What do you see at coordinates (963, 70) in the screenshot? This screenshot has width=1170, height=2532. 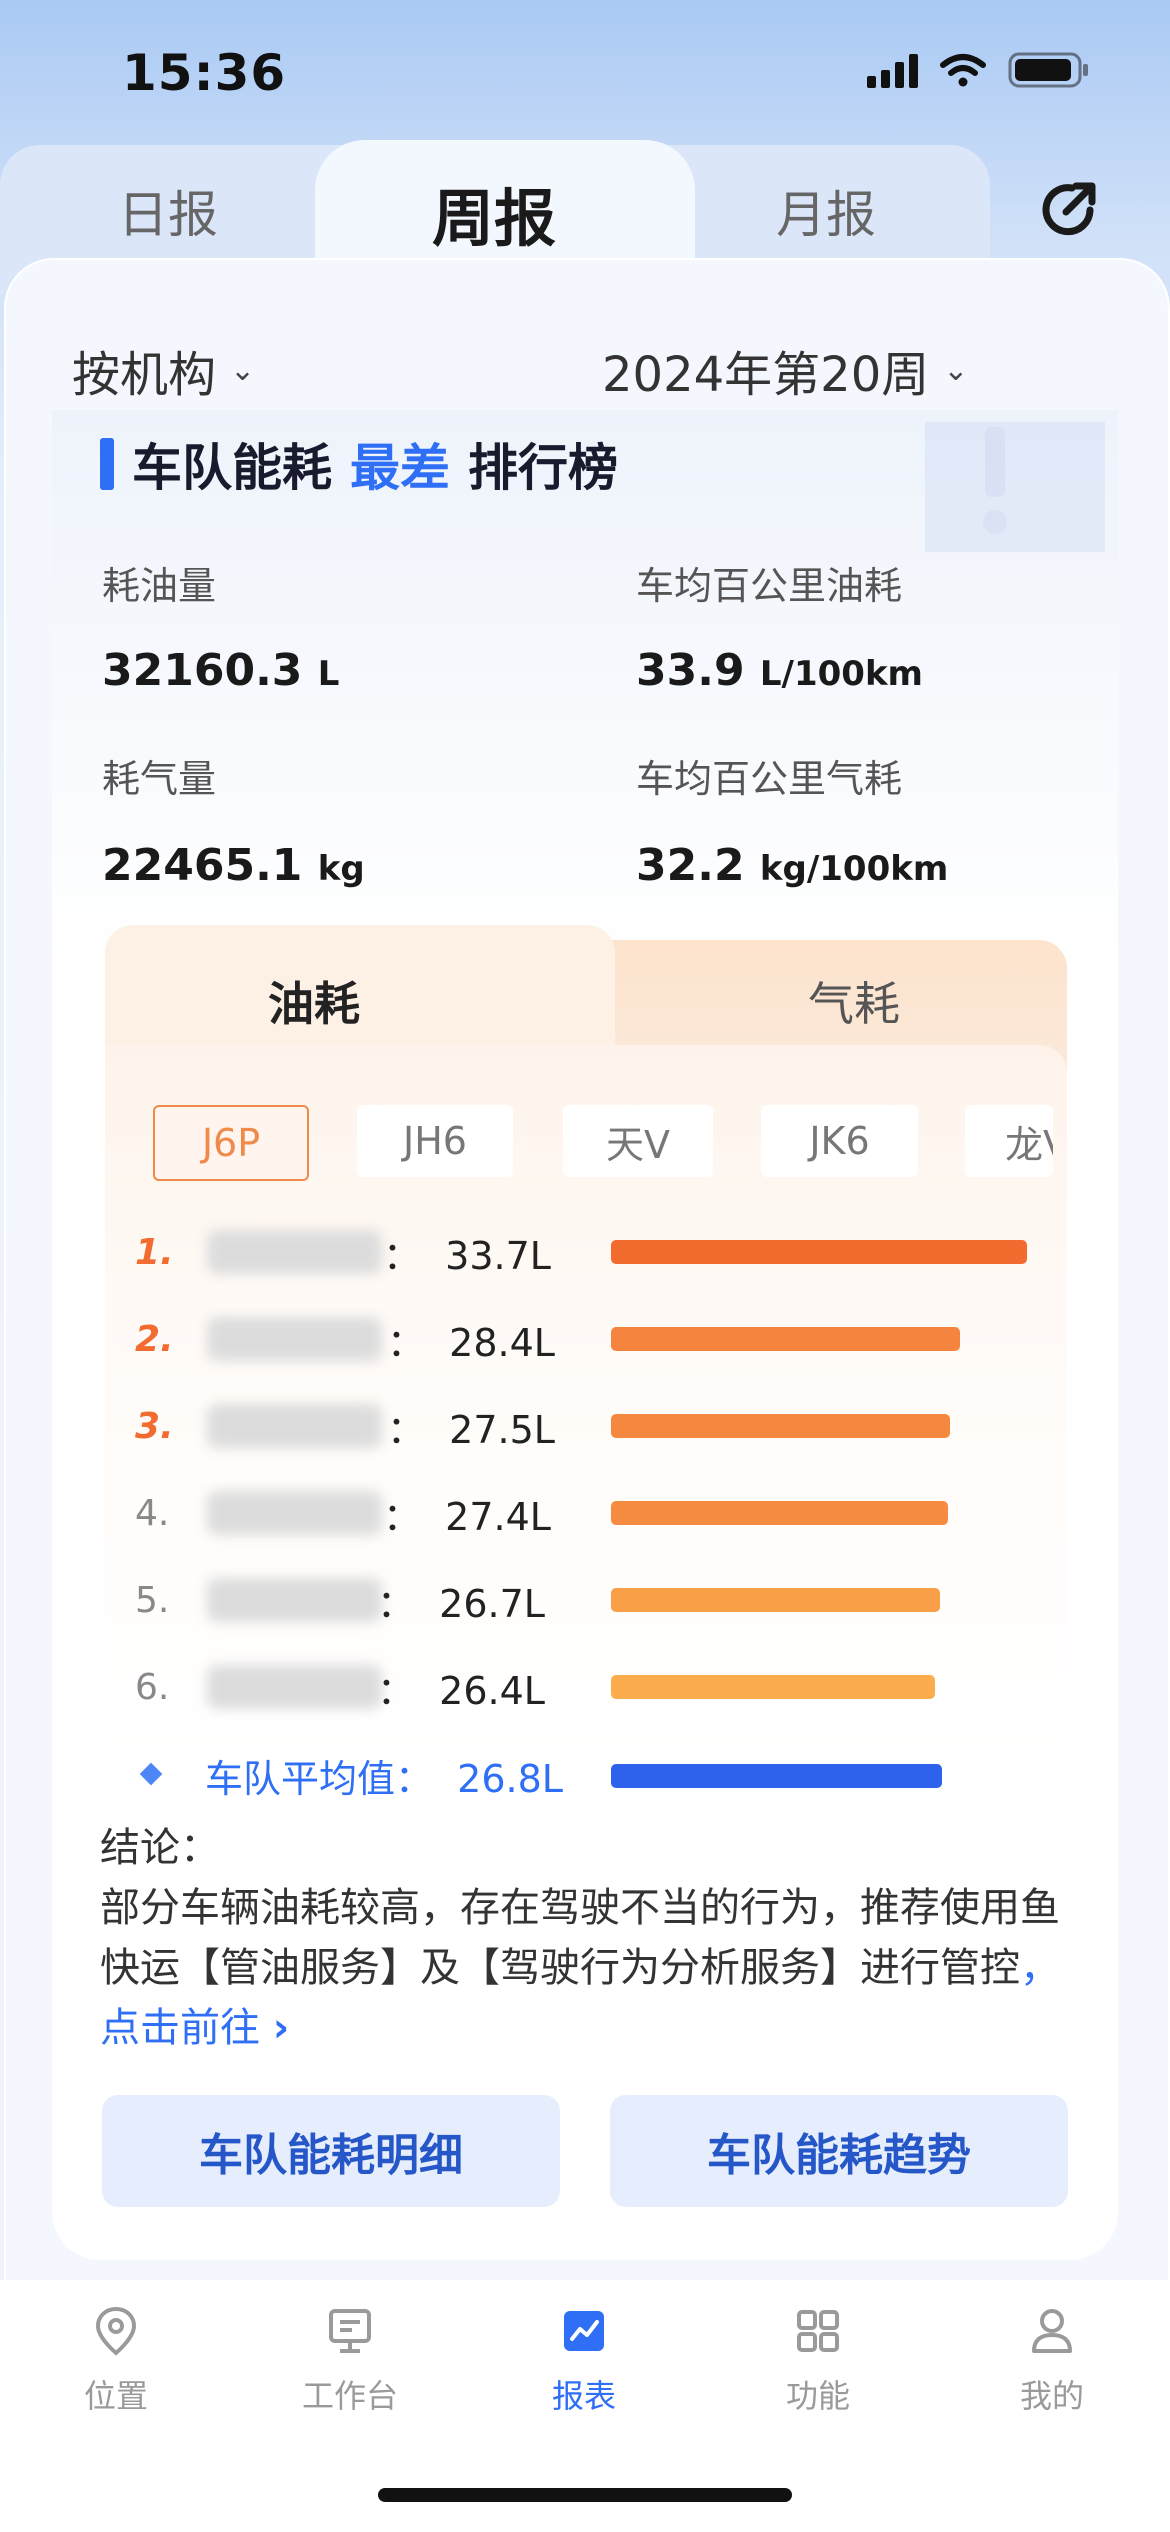 I see `wifi-icon` at bounding box center [963, 70].